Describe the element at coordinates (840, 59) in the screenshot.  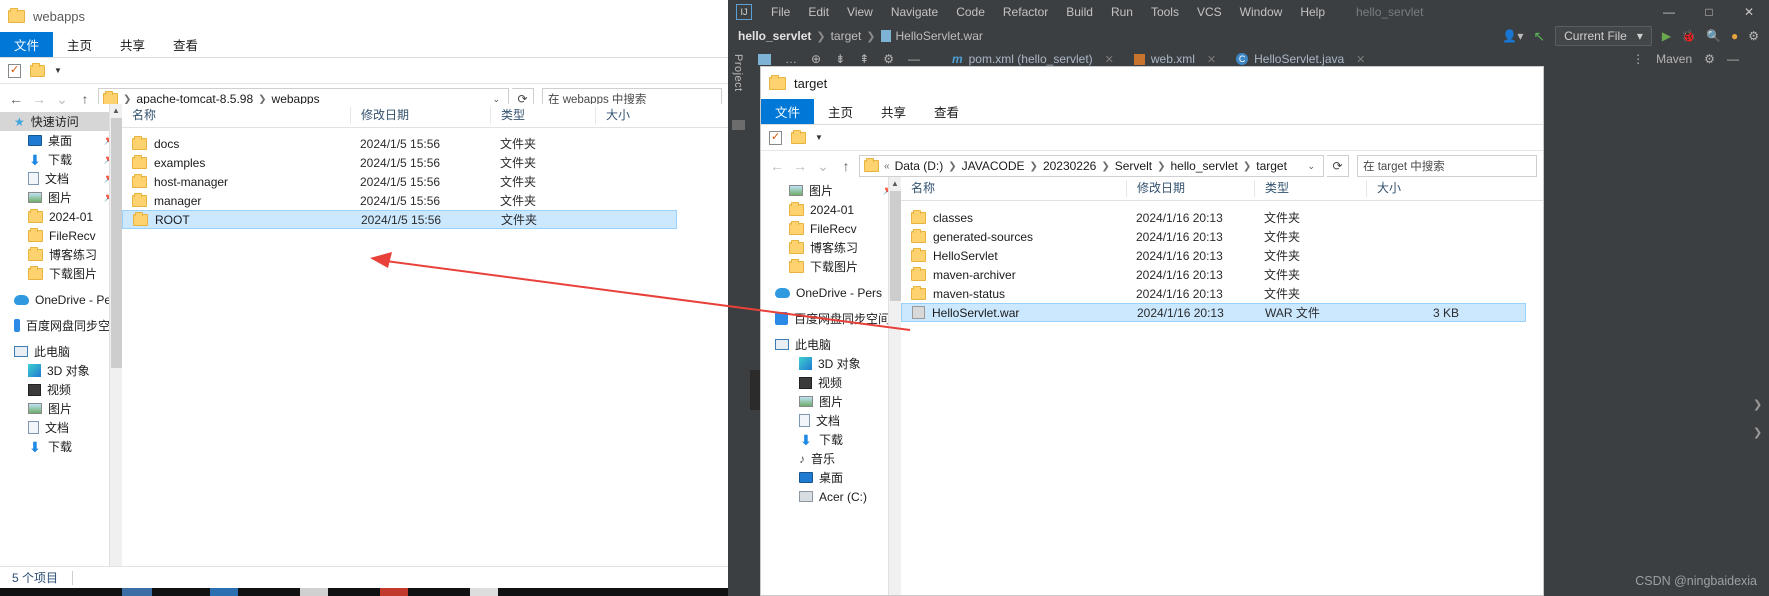
I see `expand-all-icon: ⇟` at that location.